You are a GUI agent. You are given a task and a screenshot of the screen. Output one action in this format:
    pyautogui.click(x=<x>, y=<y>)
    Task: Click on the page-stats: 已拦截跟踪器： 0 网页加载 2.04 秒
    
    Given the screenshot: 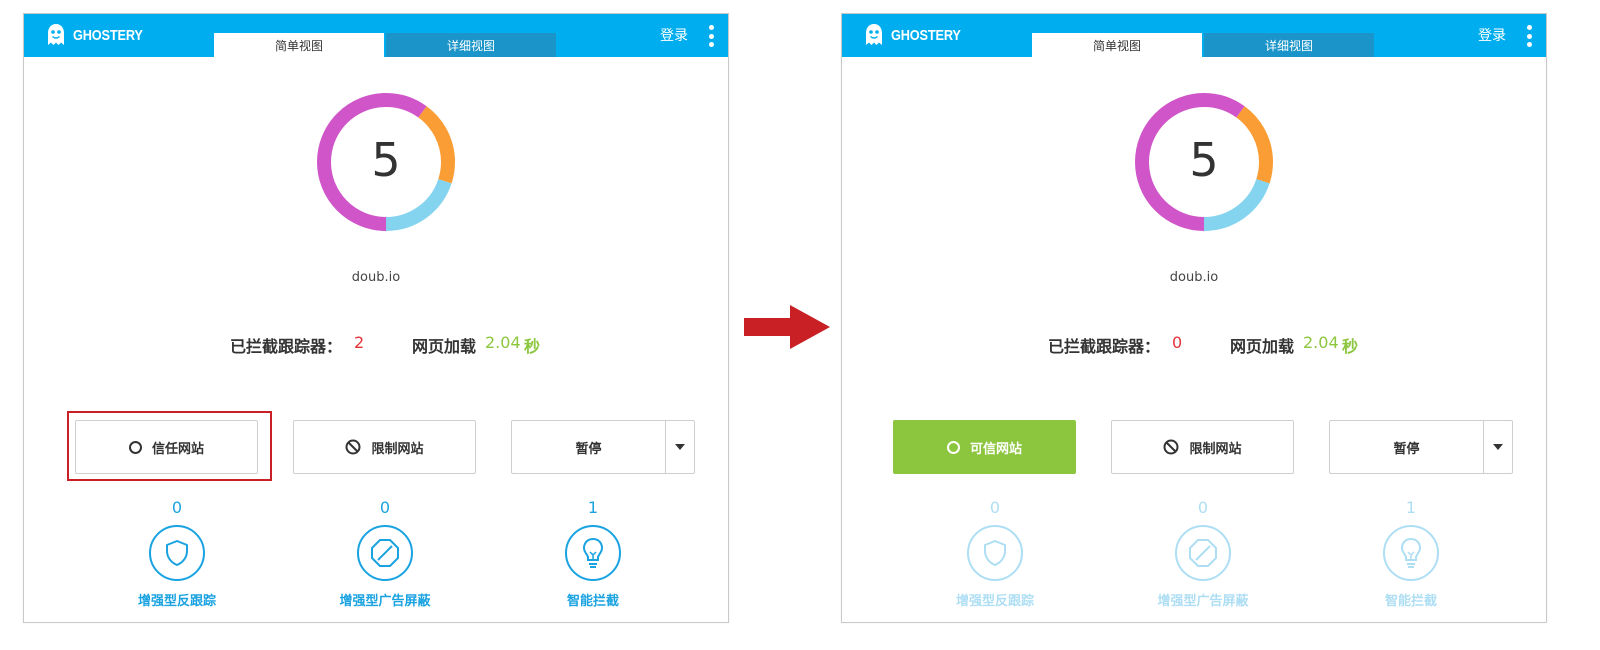 What is the action you would take?
    pyautogui.click(x=1194, y=345)
    